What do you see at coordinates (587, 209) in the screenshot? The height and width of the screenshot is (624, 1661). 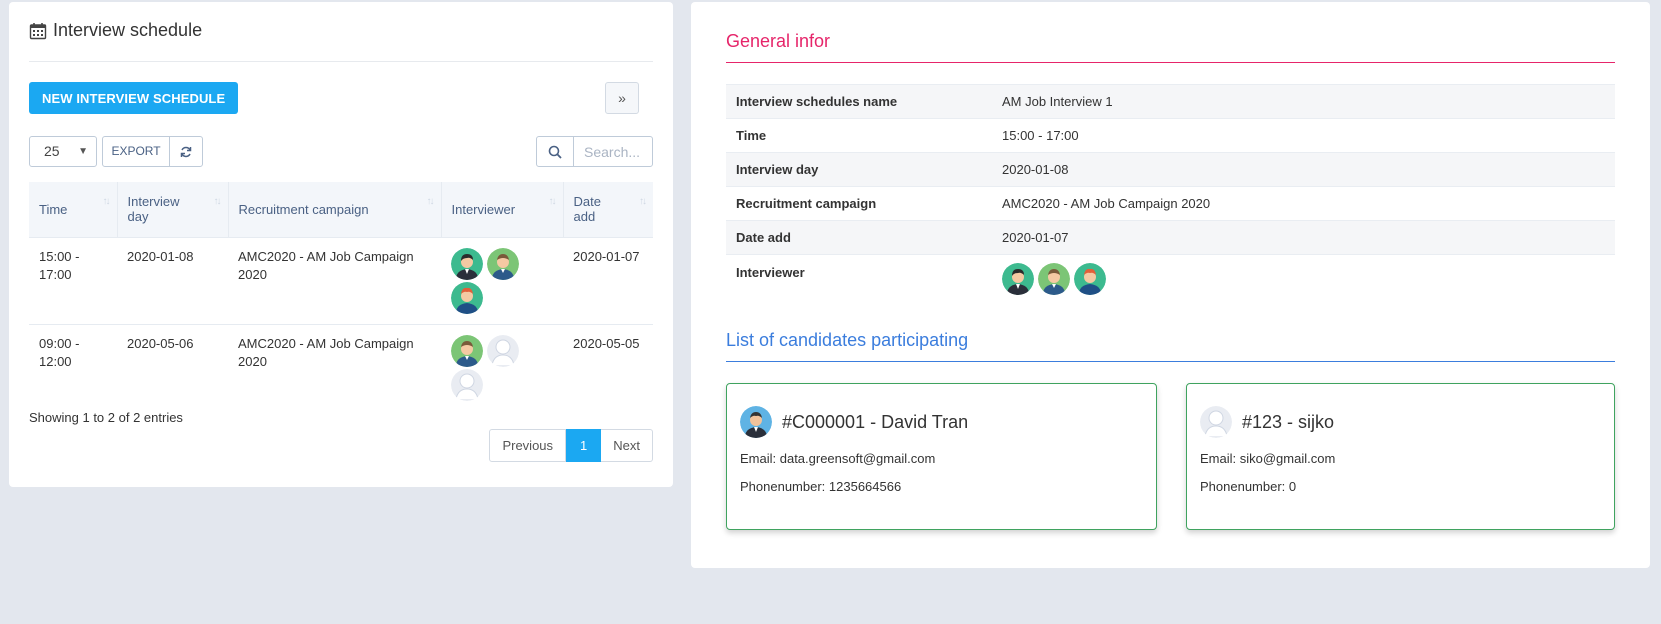 I see `column-label: Date add` at bounding box center [587, 209].